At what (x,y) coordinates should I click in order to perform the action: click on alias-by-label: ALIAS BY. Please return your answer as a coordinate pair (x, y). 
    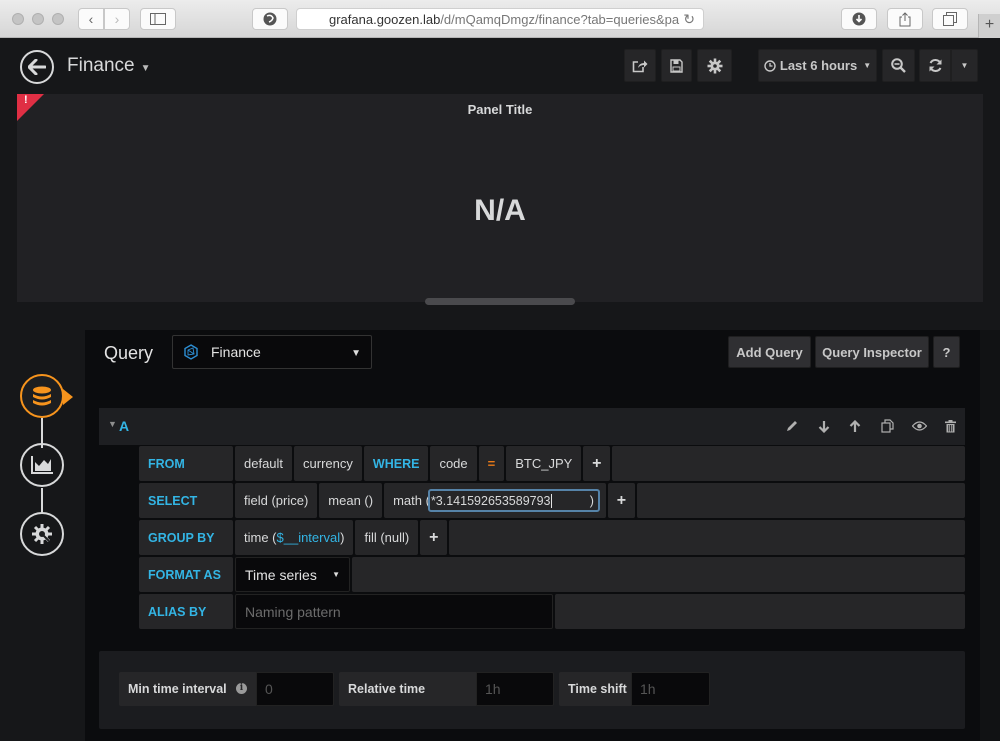
    Looking at the image, I should click on (186, 611).